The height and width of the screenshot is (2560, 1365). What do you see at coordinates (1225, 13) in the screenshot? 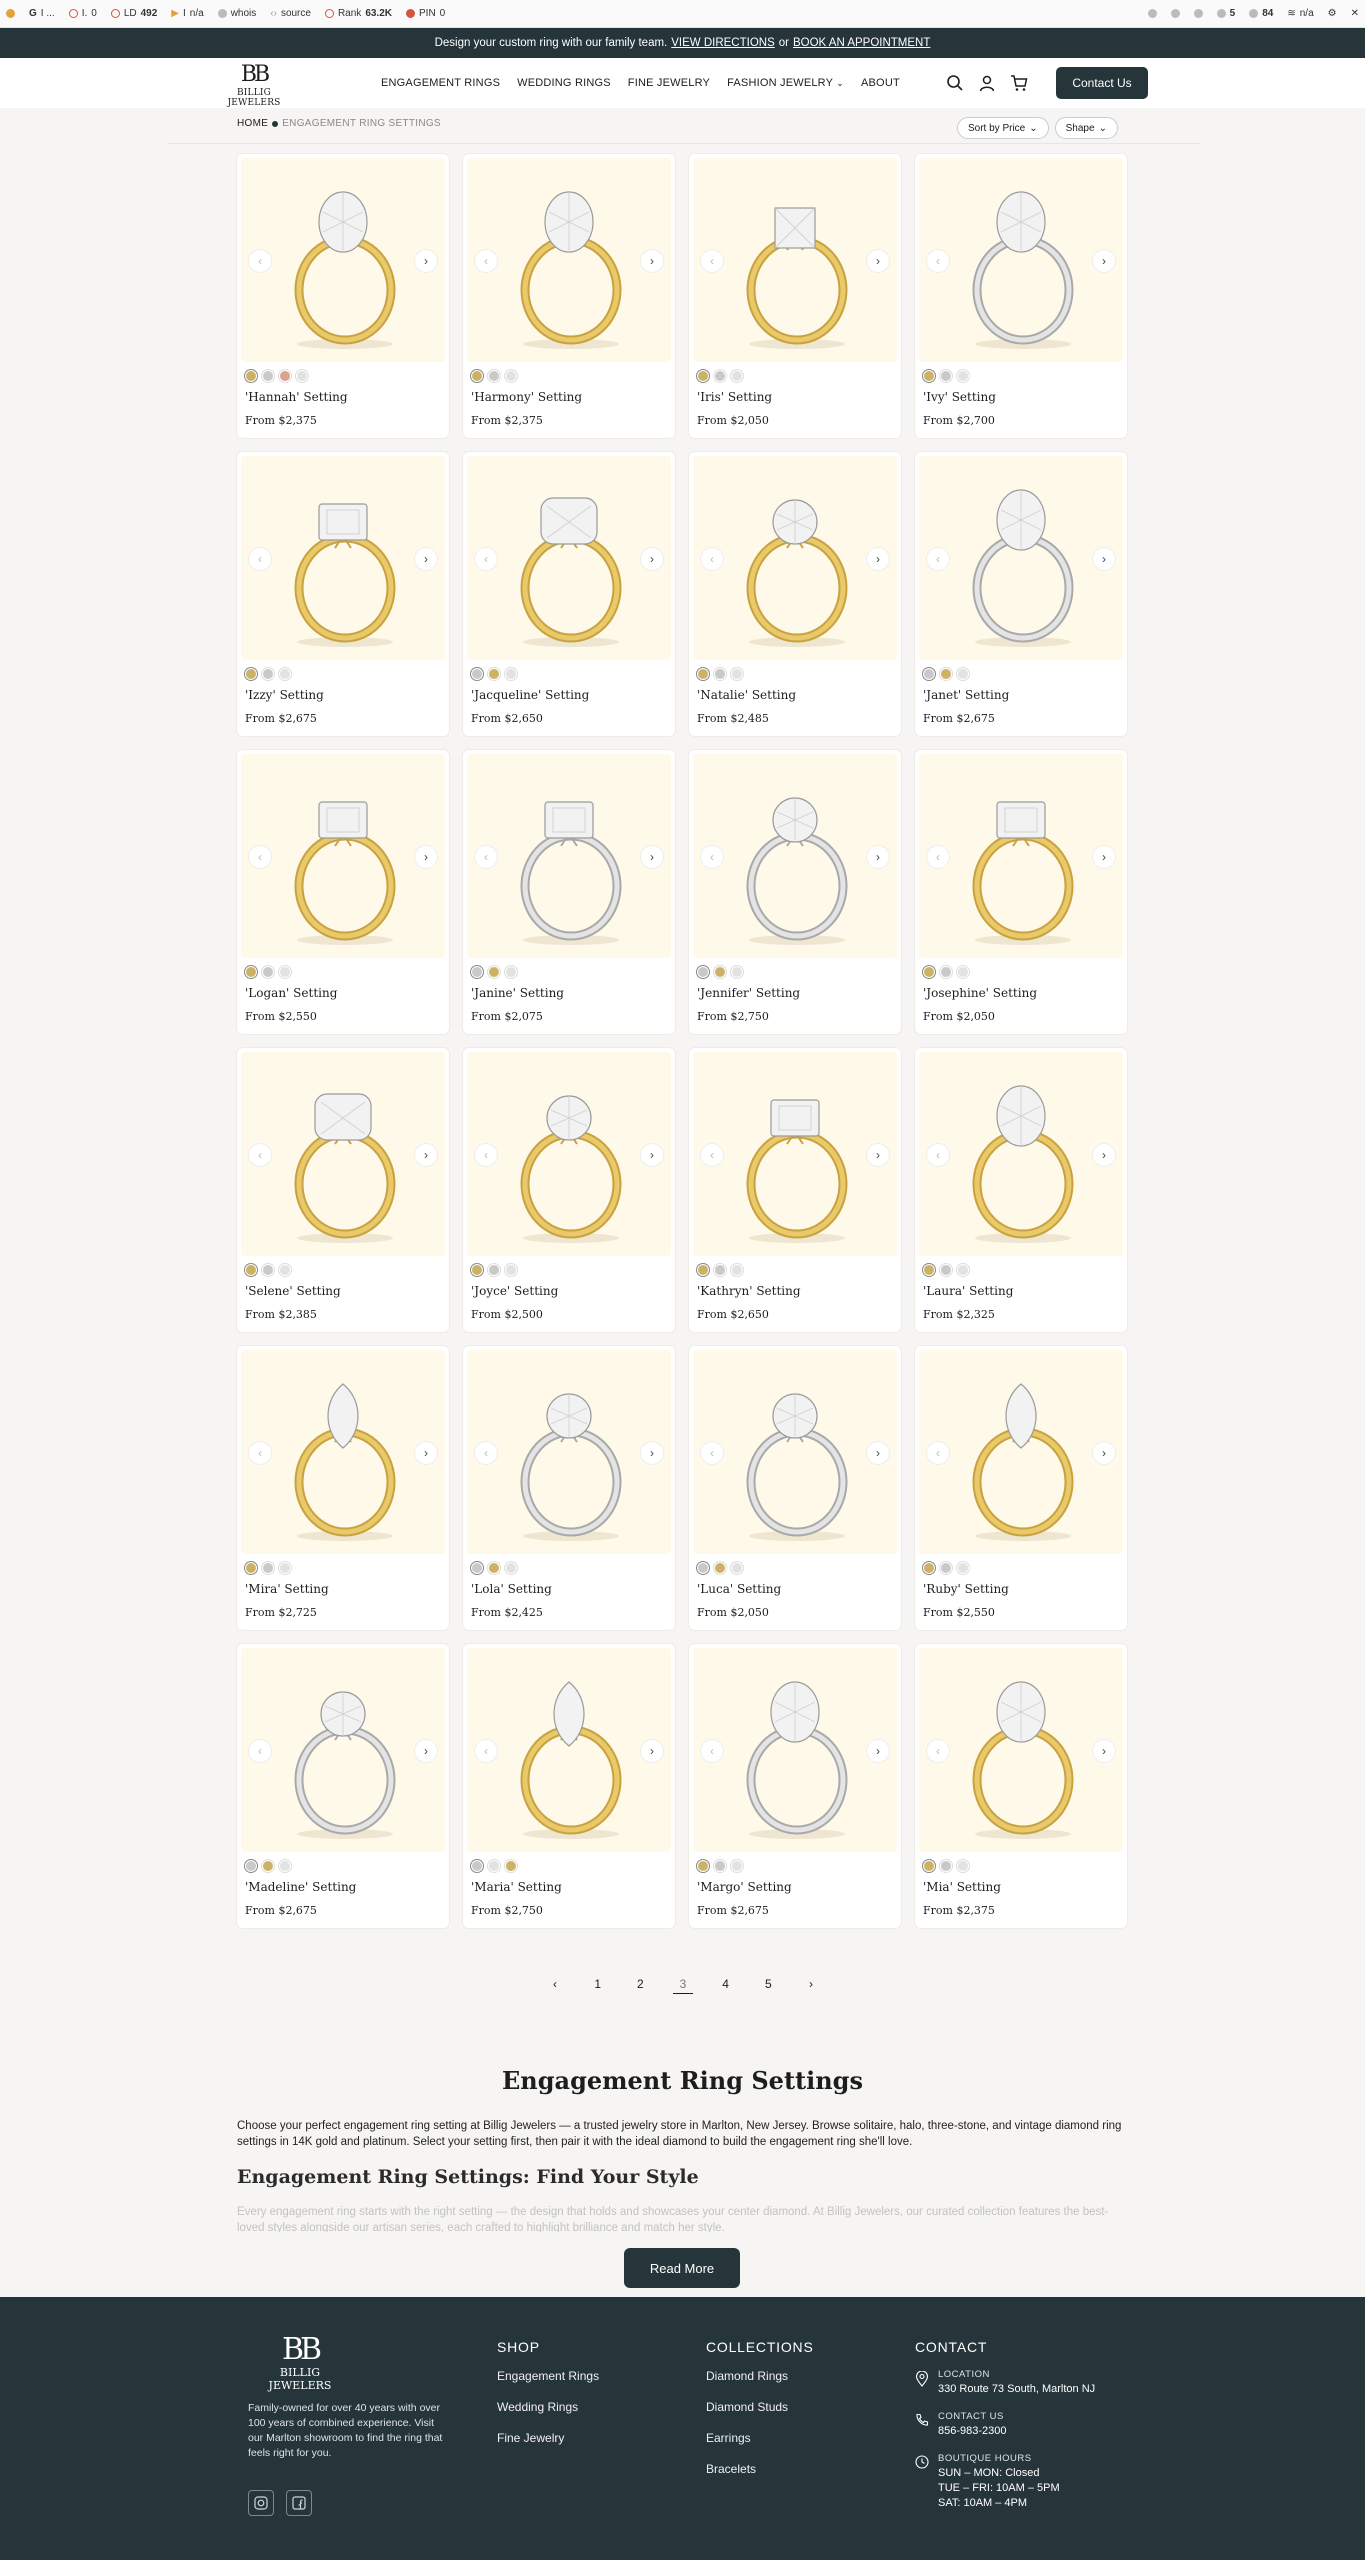
I see `toolbar-external-links: 5` at bounding box center [1225, 13].